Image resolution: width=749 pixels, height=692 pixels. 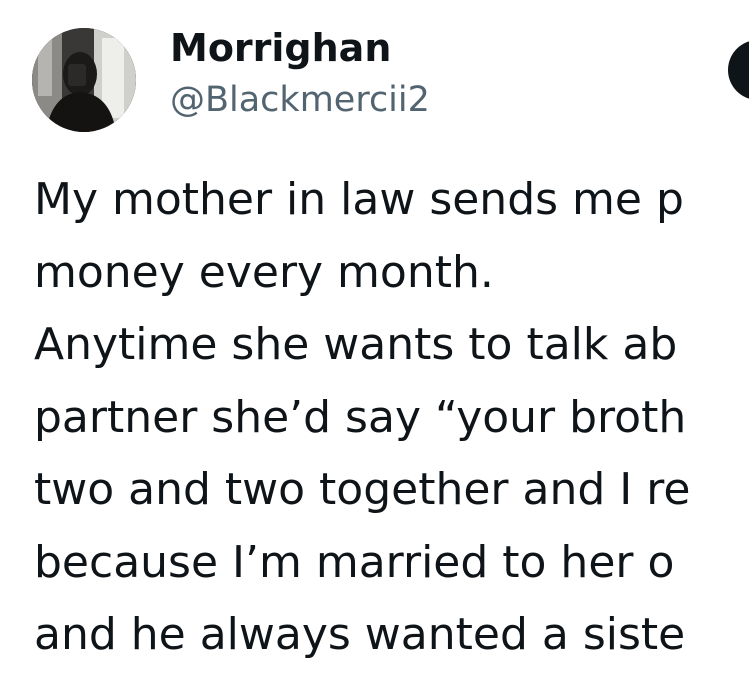 I want to click on avatar, so click(x=84, y=80).